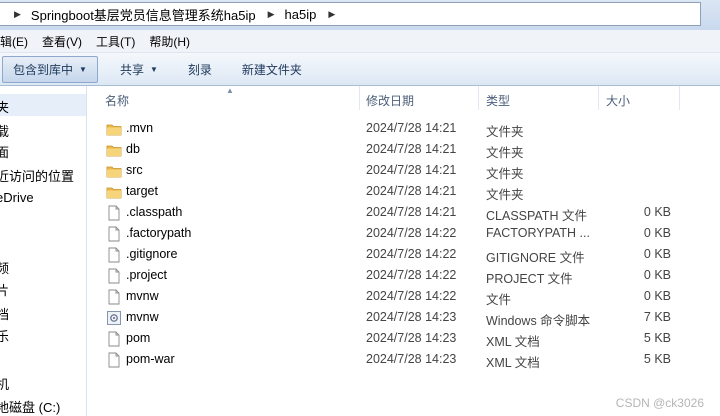 The width and height of the screenshot is (720, 416). Describe the element at coordinates (499, 300) in the screenshot. I see `file-type: 文件` at that location.